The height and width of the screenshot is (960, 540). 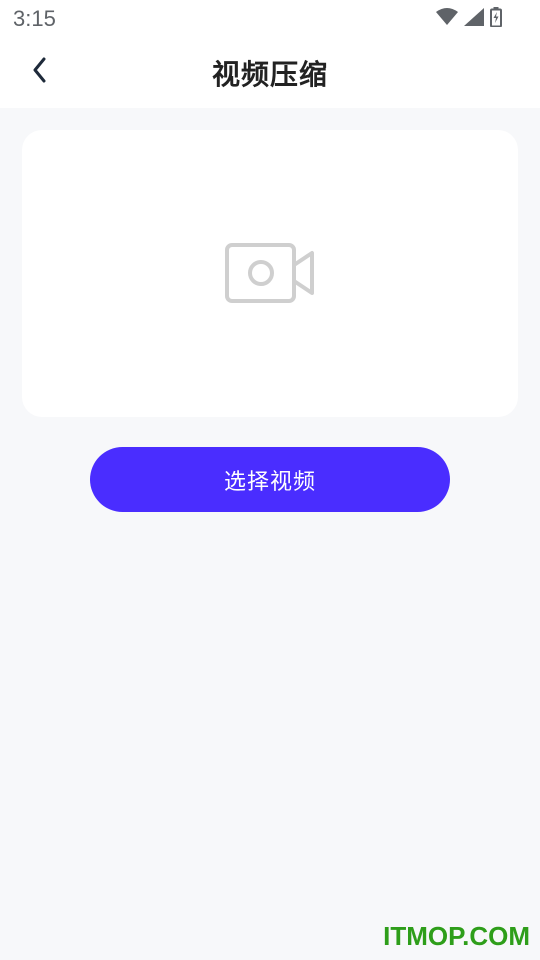 I want to click on battery-charging-icon, so click(x=496, y=19).